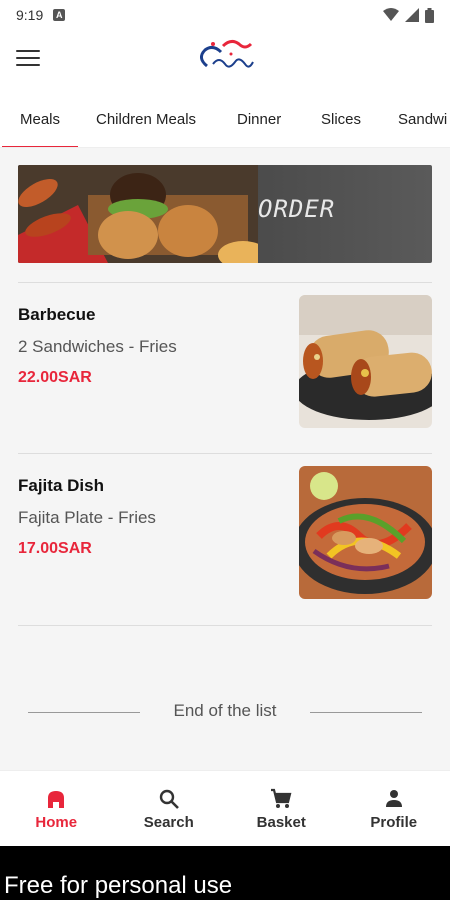 This screenshot has height=900, width=450. I want to click on meal-item-barbecue: Barbecue 2 Sandwiches - Fries 22.00SAR, so click(225, 367).